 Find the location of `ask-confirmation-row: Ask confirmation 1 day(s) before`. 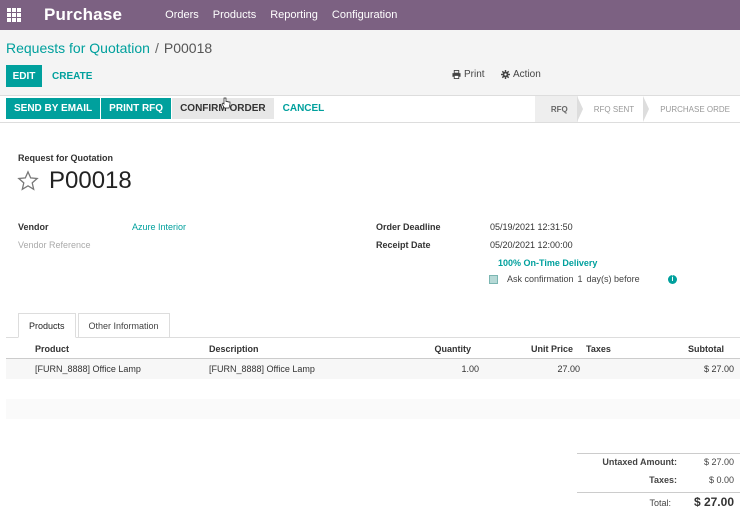

ask-confirmation-row: Ask confirmation 1 day(s) before is located at coordinates (564, 279).